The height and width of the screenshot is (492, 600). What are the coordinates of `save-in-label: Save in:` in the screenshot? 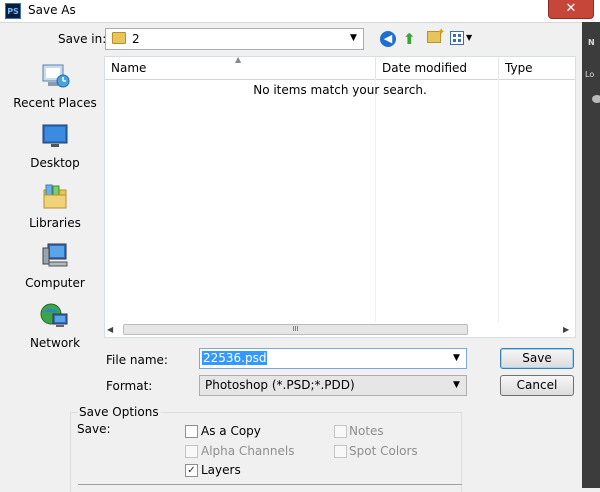 It's located at (82, 39).